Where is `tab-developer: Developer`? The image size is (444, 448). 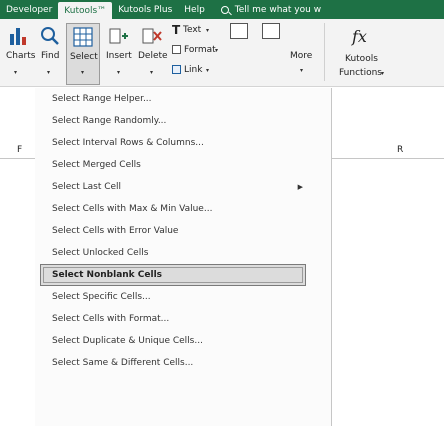 tab-developer: Developer is located at coordinates (29, 9).